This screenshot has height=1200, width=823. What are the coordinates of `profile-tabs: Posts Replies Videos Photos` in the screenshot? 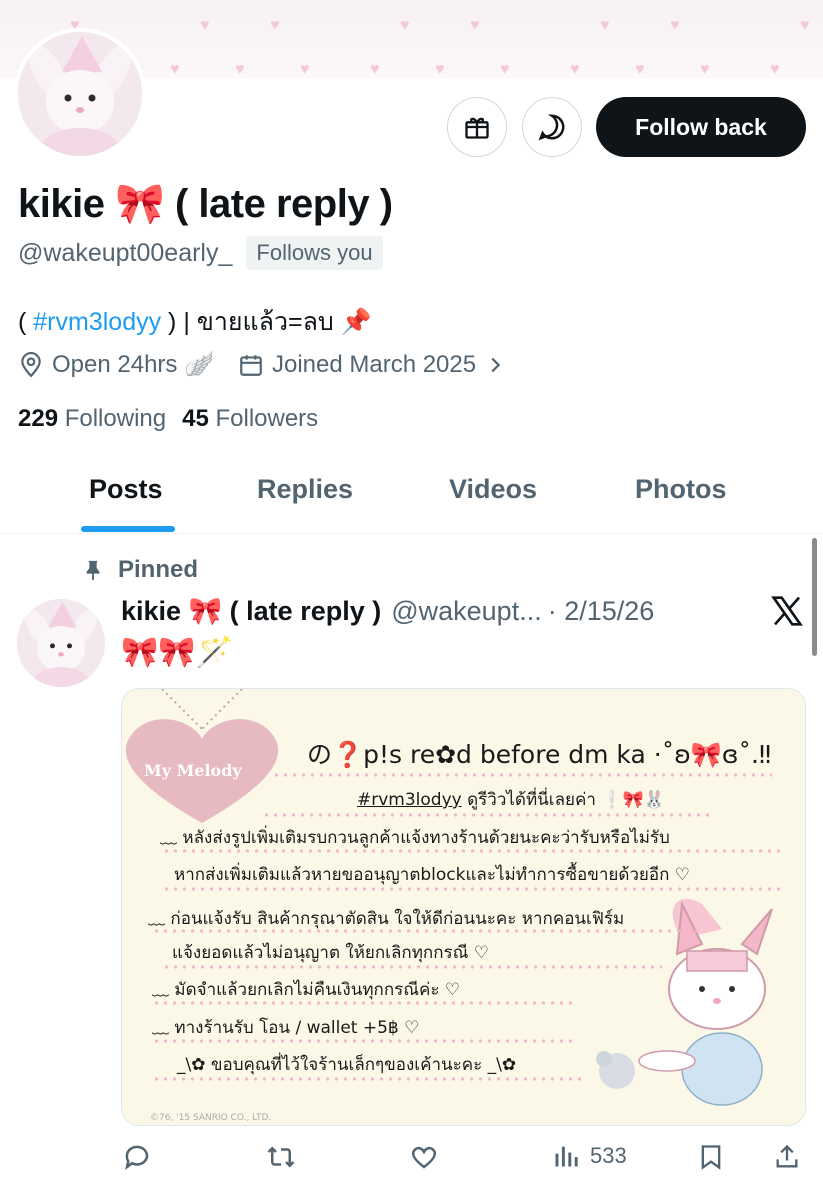 It's located at (411, 492).